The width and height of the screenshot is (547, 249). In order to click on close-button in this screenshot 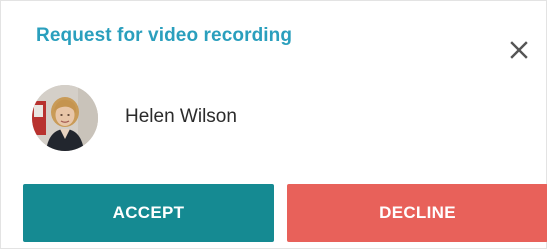, I will do `click(519, 50)`.